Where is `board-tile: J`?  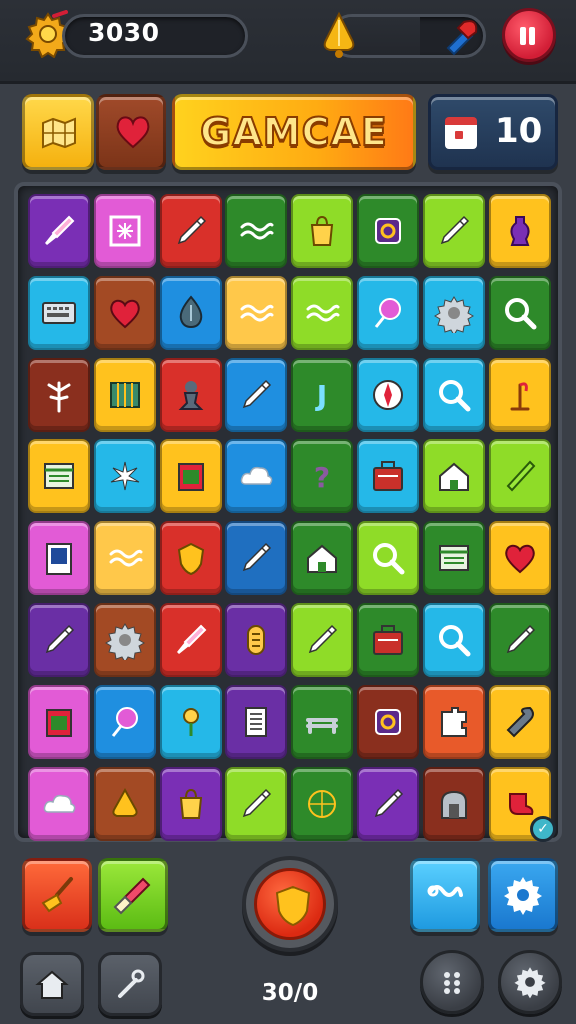 board-tile: J is located at coordinates (322, 394).